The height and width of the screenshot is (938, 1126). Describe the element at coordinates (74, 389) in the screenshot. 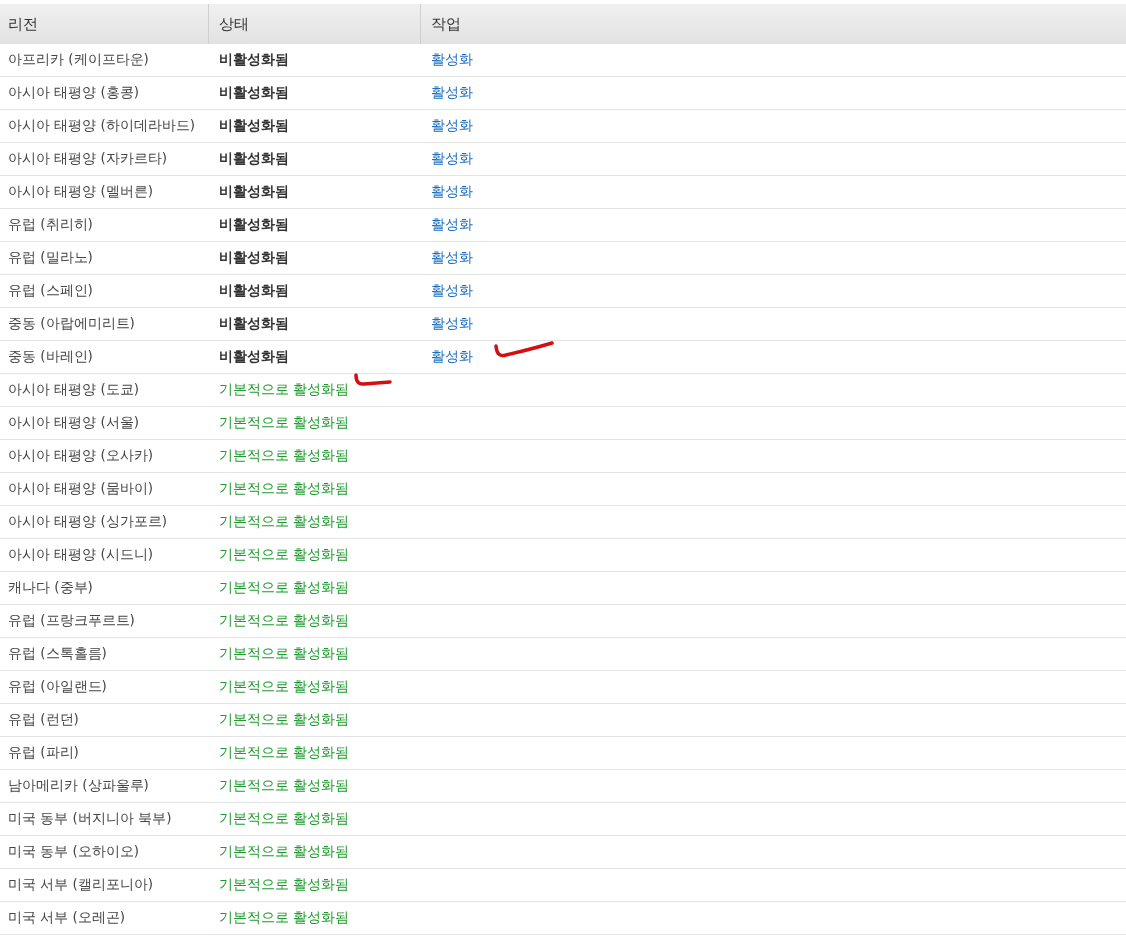

I see `region-name: 아시아 태평양 (도쿄)` at that location.